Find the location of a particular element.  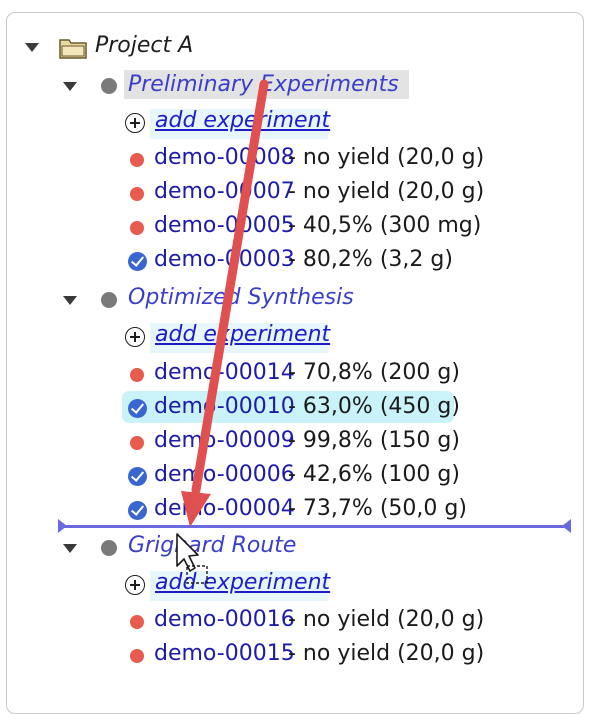

experiment-id-link: demo-00010 is located at coordinates (224, 406).